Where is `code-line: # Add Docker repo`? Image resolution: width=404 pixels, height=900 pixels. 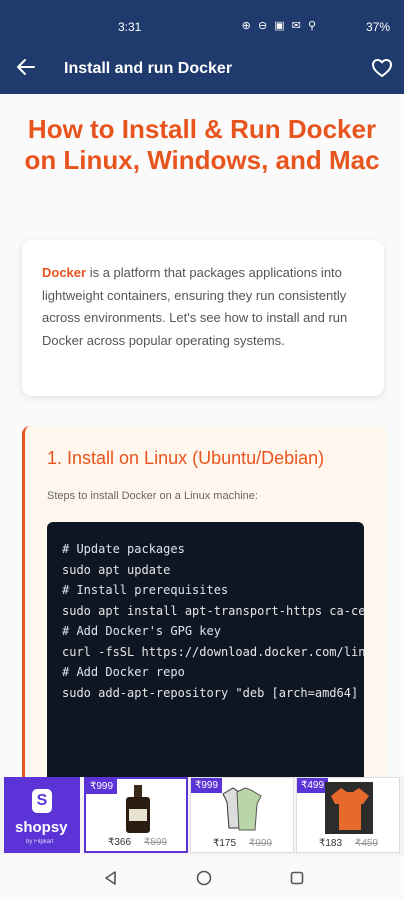 code-line: # Add Docker repo is located at coordinates (123, 672).